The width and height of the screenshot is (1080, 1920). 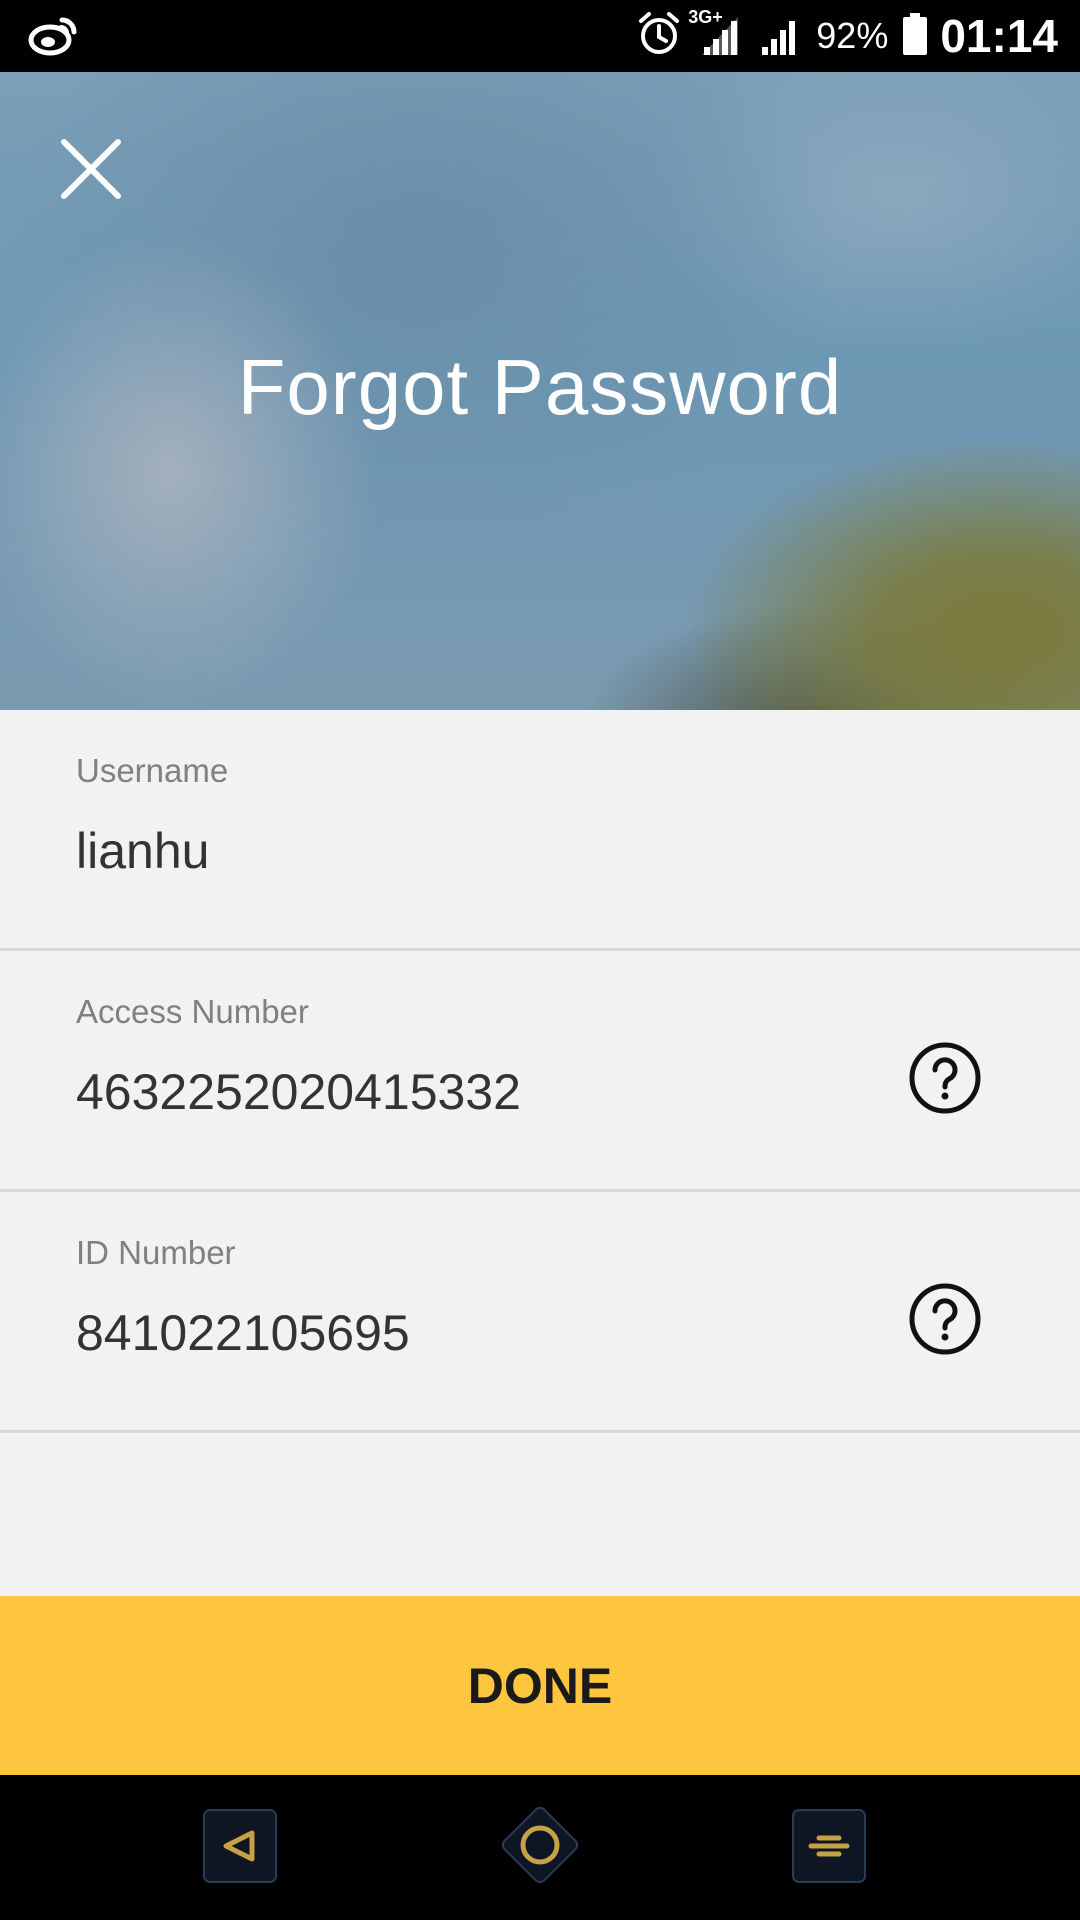 I want to click on menu-lines-icon, so click(x=829, y=1846).